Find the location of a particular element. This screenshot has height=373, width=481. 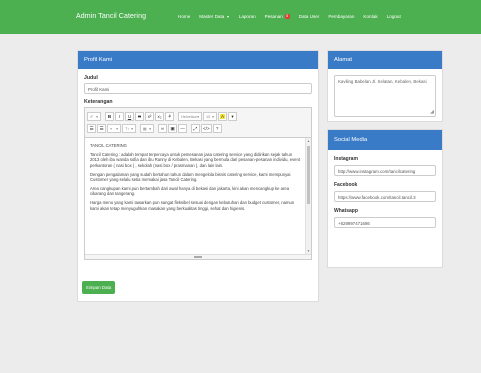

nav-item-label: Kontak is located at coordinates (370, 16).